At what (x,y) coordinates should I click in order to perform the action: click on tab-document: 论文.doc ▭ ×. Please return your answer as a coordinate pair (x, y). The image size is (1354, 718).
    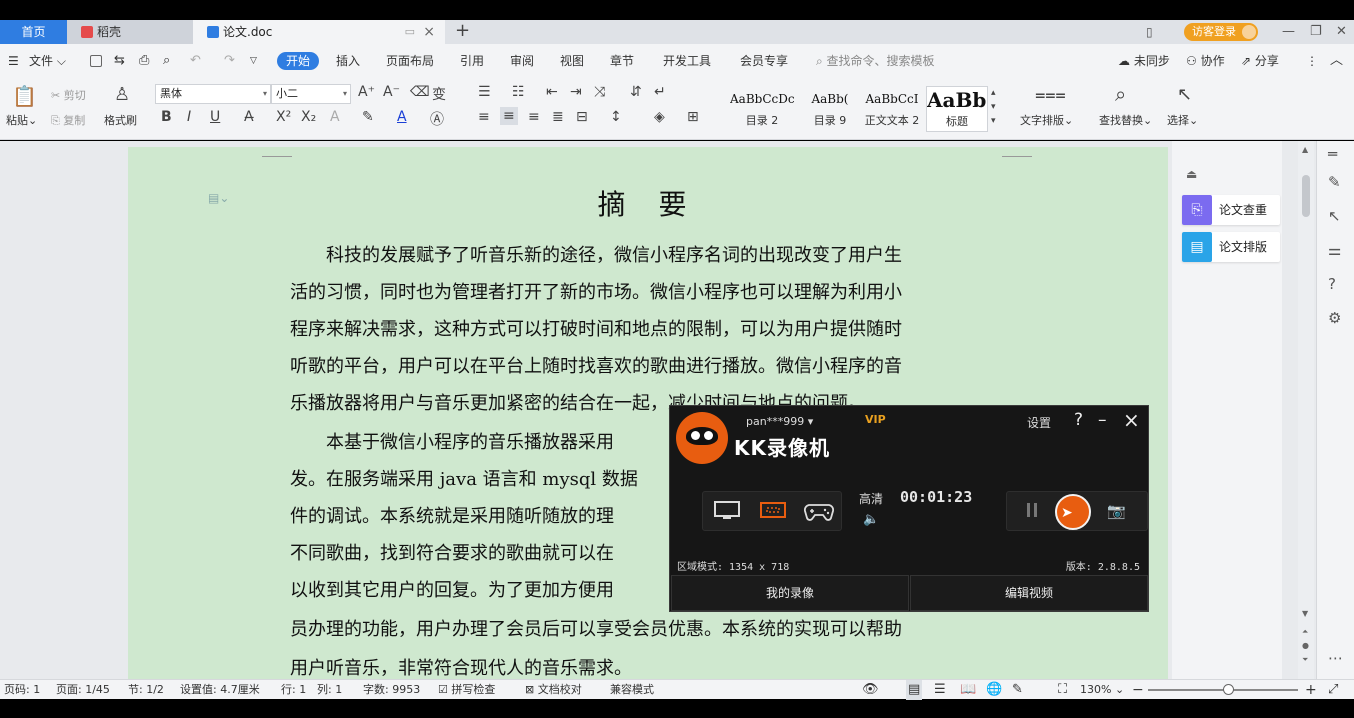
    Looking at the image, I should click on (319, 32).